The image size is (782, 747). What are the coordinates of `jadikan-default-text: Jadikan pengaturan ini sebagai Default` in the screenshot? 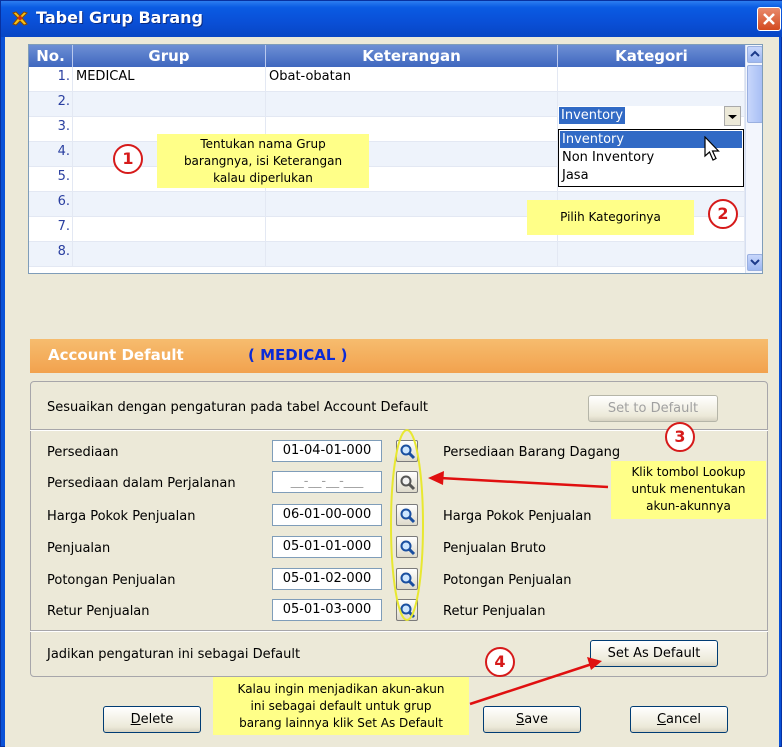 It's located at (174, 654).